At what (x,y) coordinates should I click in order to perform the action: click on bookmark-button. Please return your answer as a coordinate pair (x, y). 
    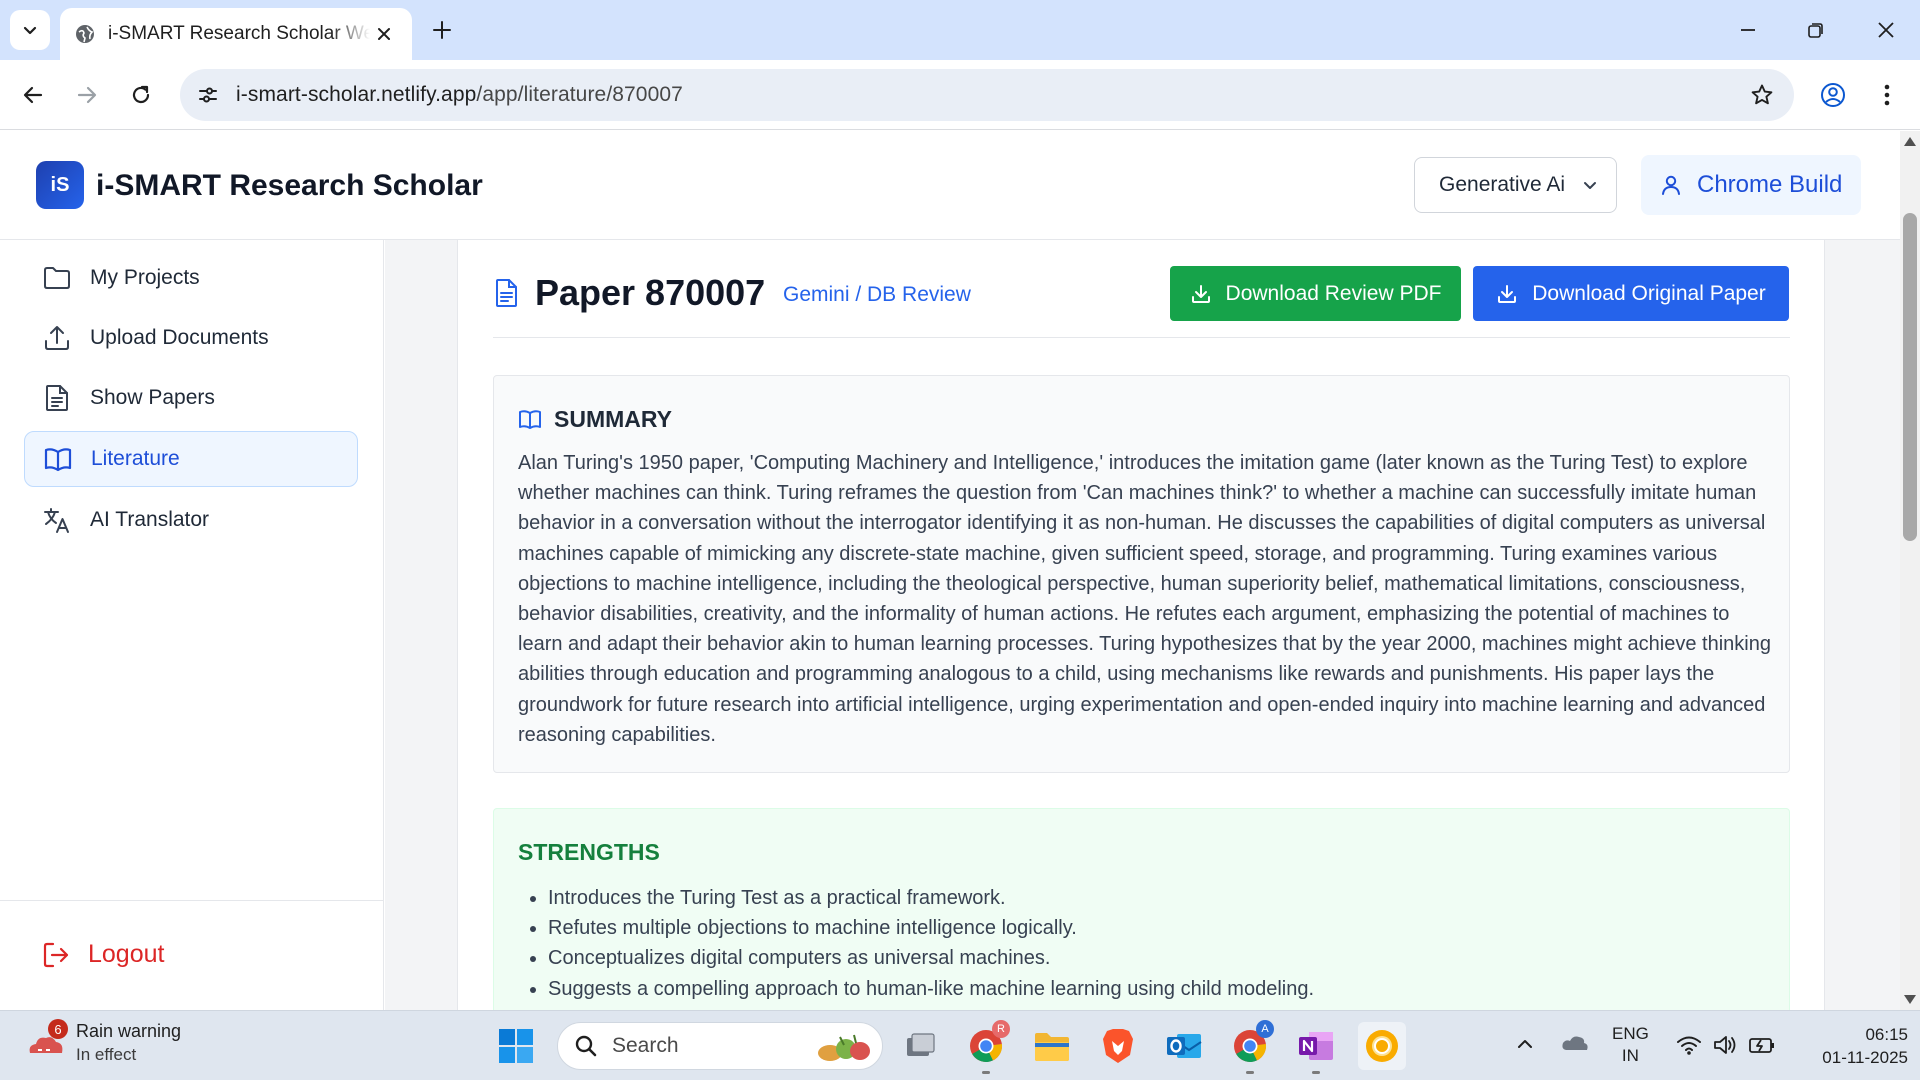
    Looking at the image, I should click on (1762, 95).